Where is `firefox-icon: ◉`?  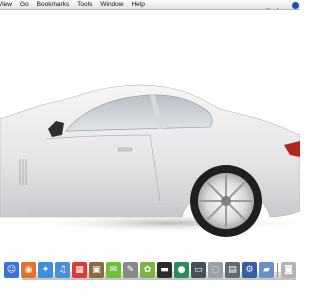
firefox-icon: ◉ is located at coordinates (28, 270).